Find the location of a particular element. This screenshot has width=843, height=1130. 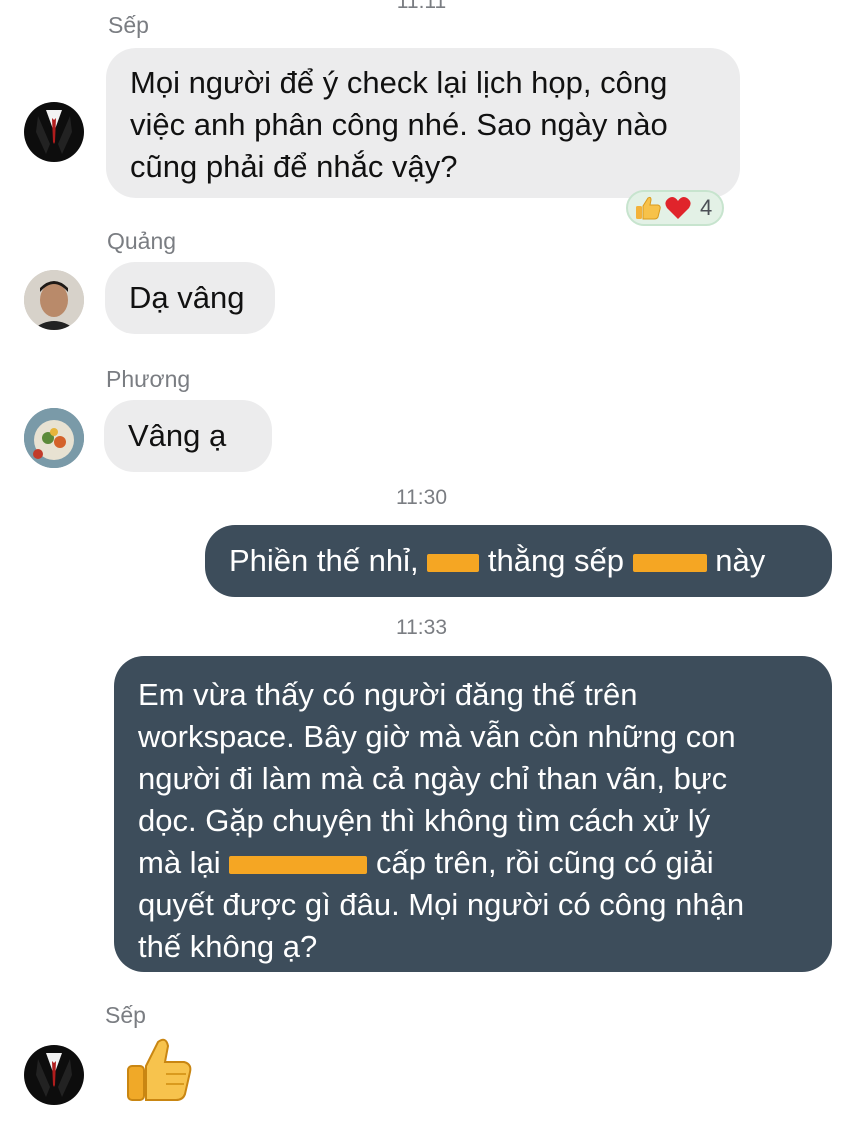

message-text: Phiền thế nhỉ, is located at coordinates (324, 560).